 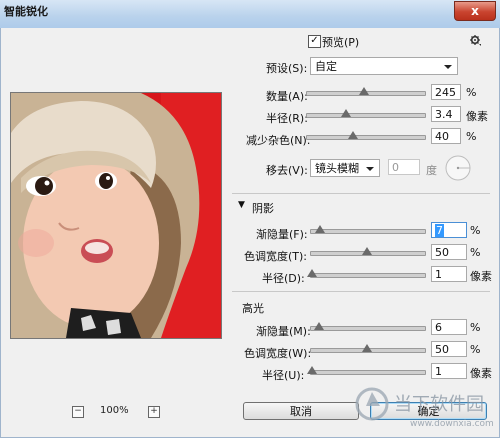 I want to click on highlight-radius-input: 1, so click(x=449, y=371).